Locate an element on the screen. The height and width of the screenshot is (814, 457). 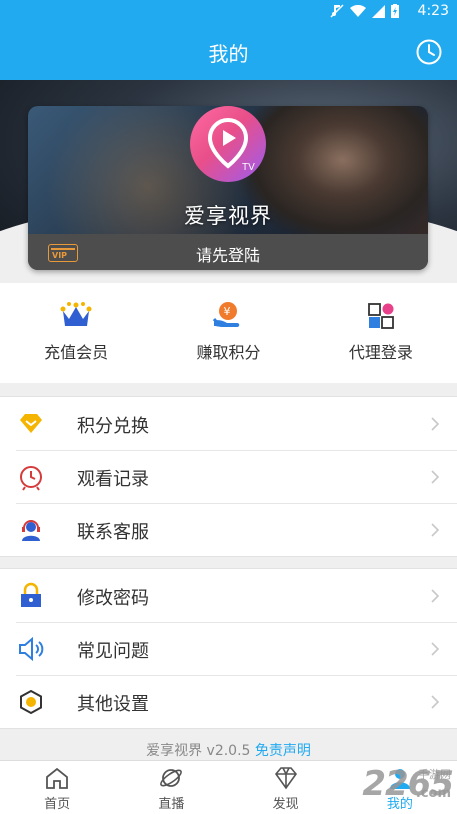
coin-hand-icon: ¥ is located at coordinates (226, 314).